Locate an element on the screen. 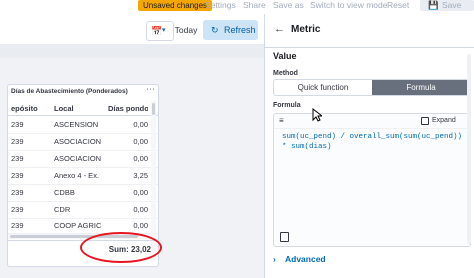 Image resolution: width=474 pixels, height=278 pixels. column-header-deposito: epósito is located at coordinates (31, 108).